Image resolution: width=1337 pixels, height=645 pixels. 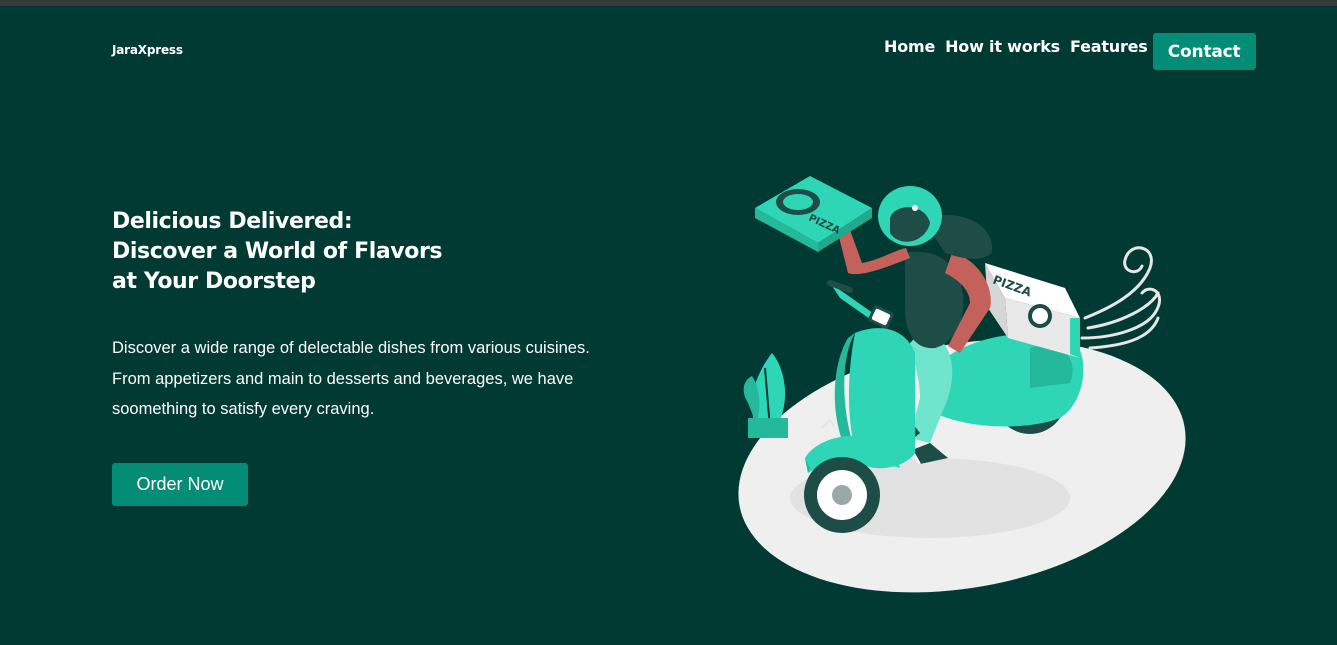 What do you see at coordinates (214, 281) in the screenshot?
I see `hero-title-line: at Your Doorstep` at bounding box center [214, 281].